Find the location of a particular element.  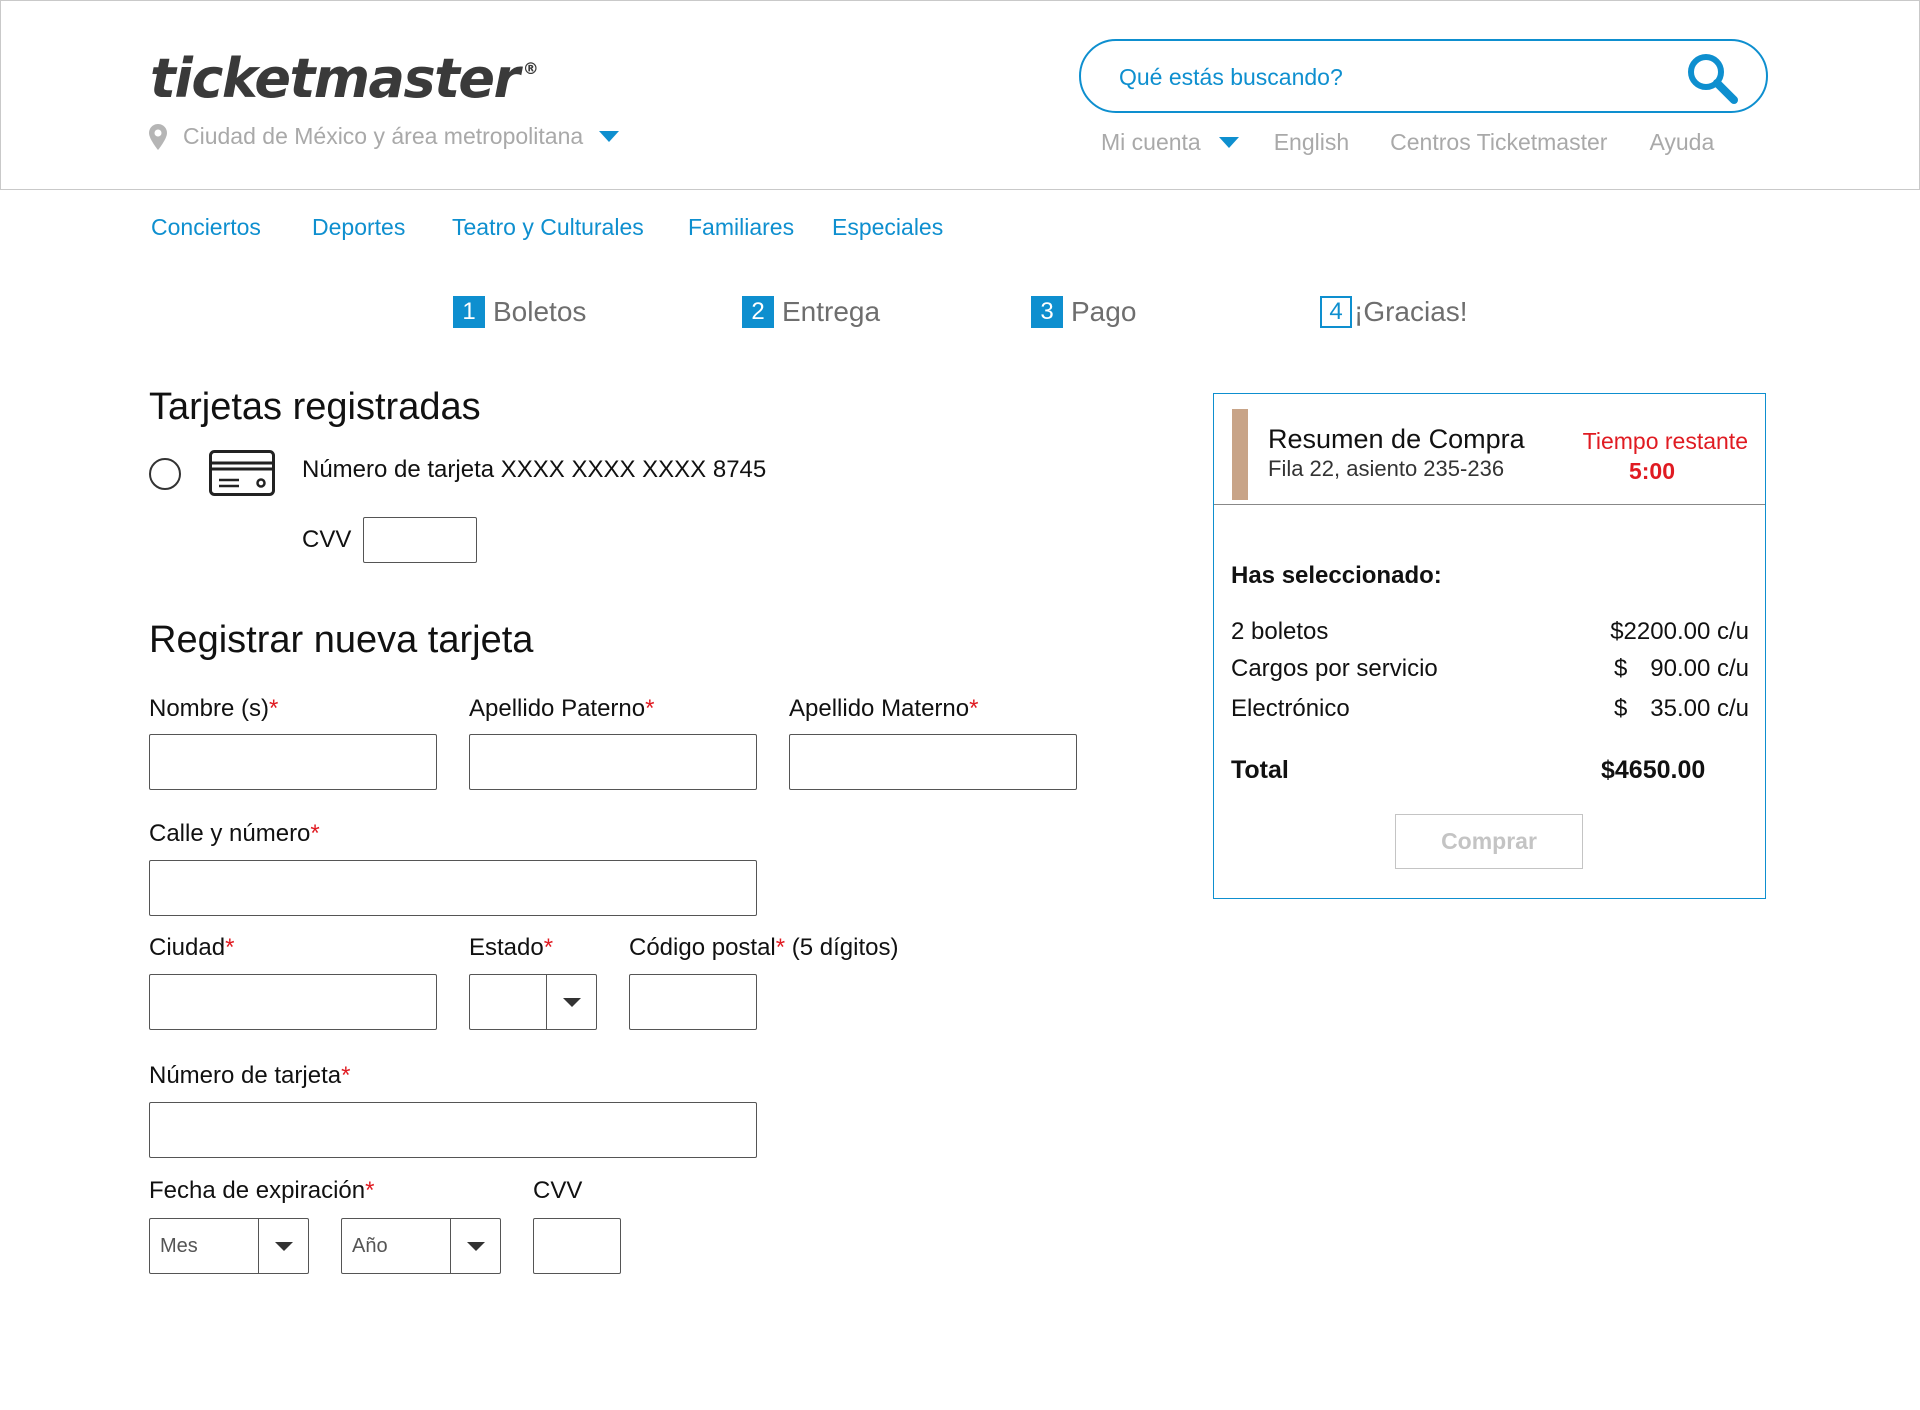

city-label: Ciudad* is located at coordinates (191, 948).